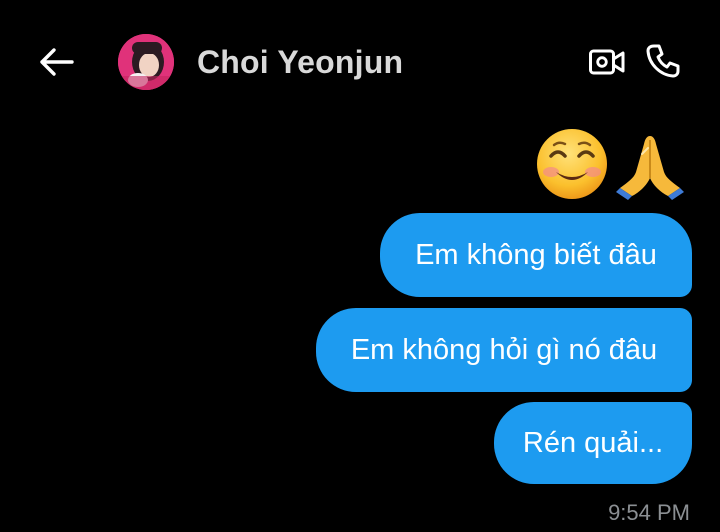 This screenshot has width=720, height=532. I want to click on message-bubble: Em không biết đâu, so click(536, 255).